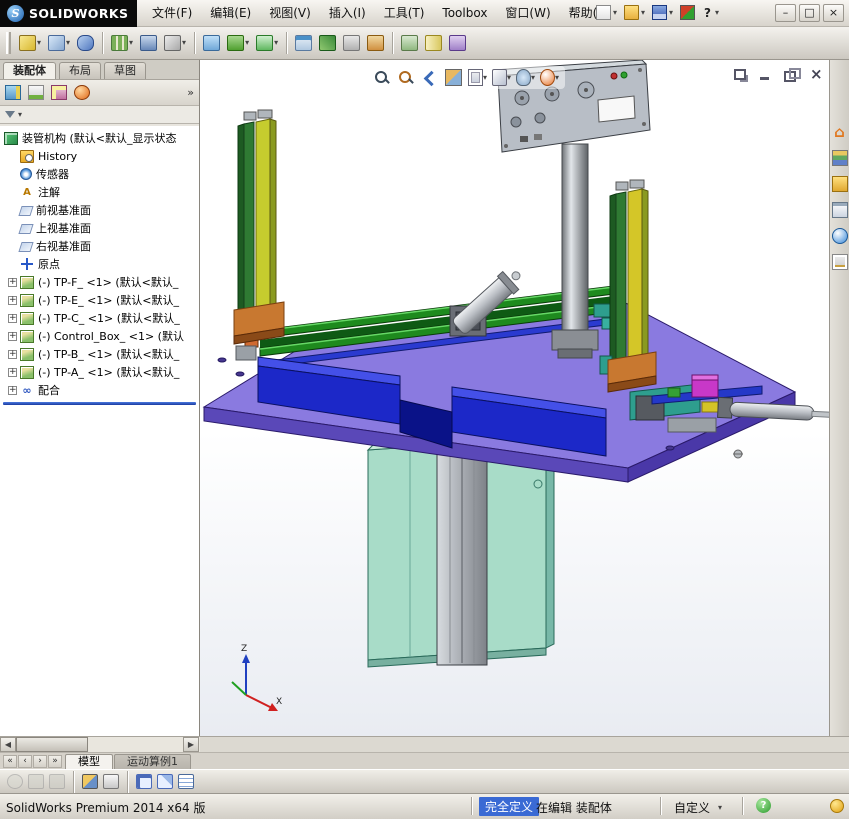 This screenshot has height=819, width=849. Describe the element at coordinates (327, 43) in the screenshot. I see `exploded-view-button` at that location.